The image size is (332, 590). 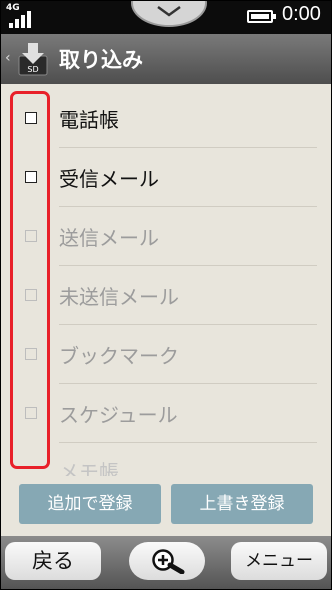 I want to click on clock: 0:00, so click(x=301, y=14).